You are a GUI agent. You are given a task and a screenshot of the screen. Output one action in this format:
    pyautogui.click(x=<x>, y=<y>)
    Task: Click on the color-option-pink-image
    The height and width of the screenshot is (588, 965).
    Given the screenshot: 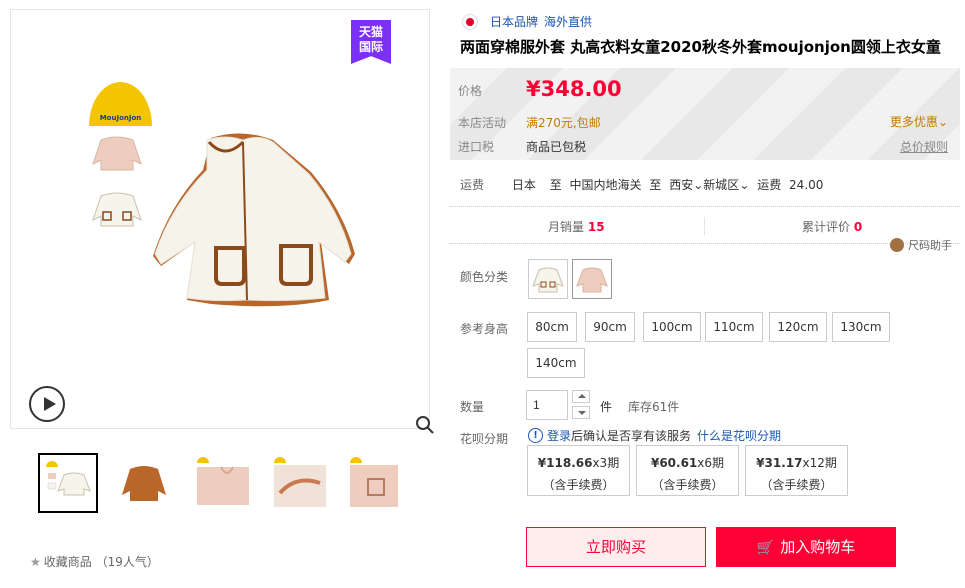 What is the action you would take?
    pyautogui.click(x=592, y=280)
    